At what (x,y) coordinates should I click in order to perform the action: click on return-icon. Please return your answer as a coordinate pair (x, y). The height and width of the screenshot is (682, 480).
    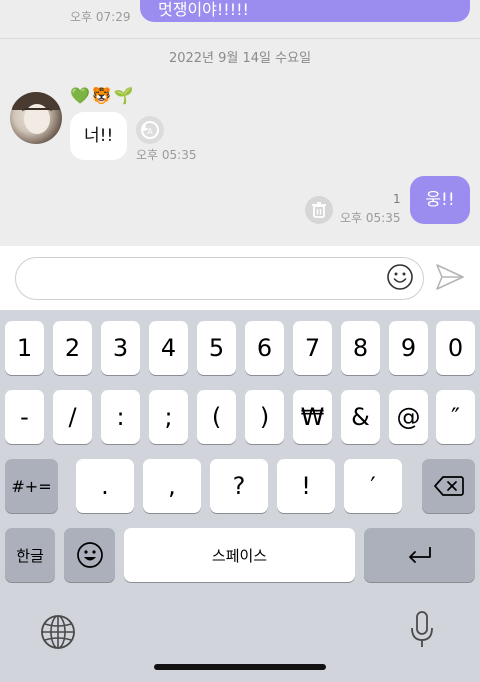
    Looking at the image, I should click on (419, 555).